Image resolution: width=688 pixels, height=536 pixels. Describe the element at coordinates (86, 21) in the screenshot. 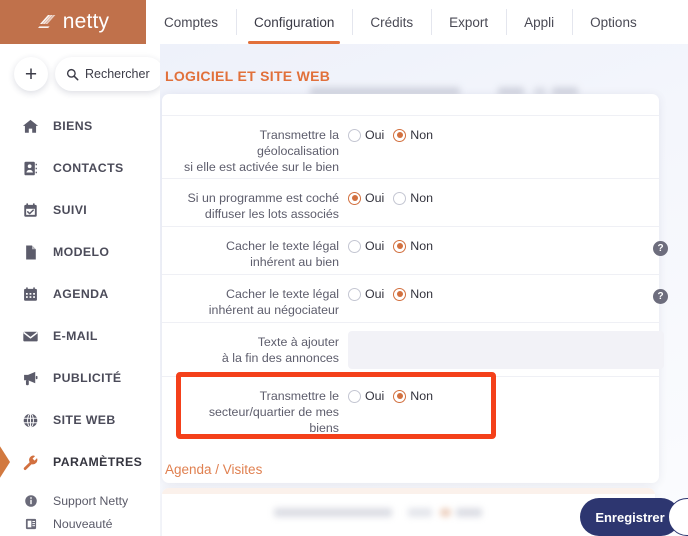

I see `netty-logo-text: netty` at that location.